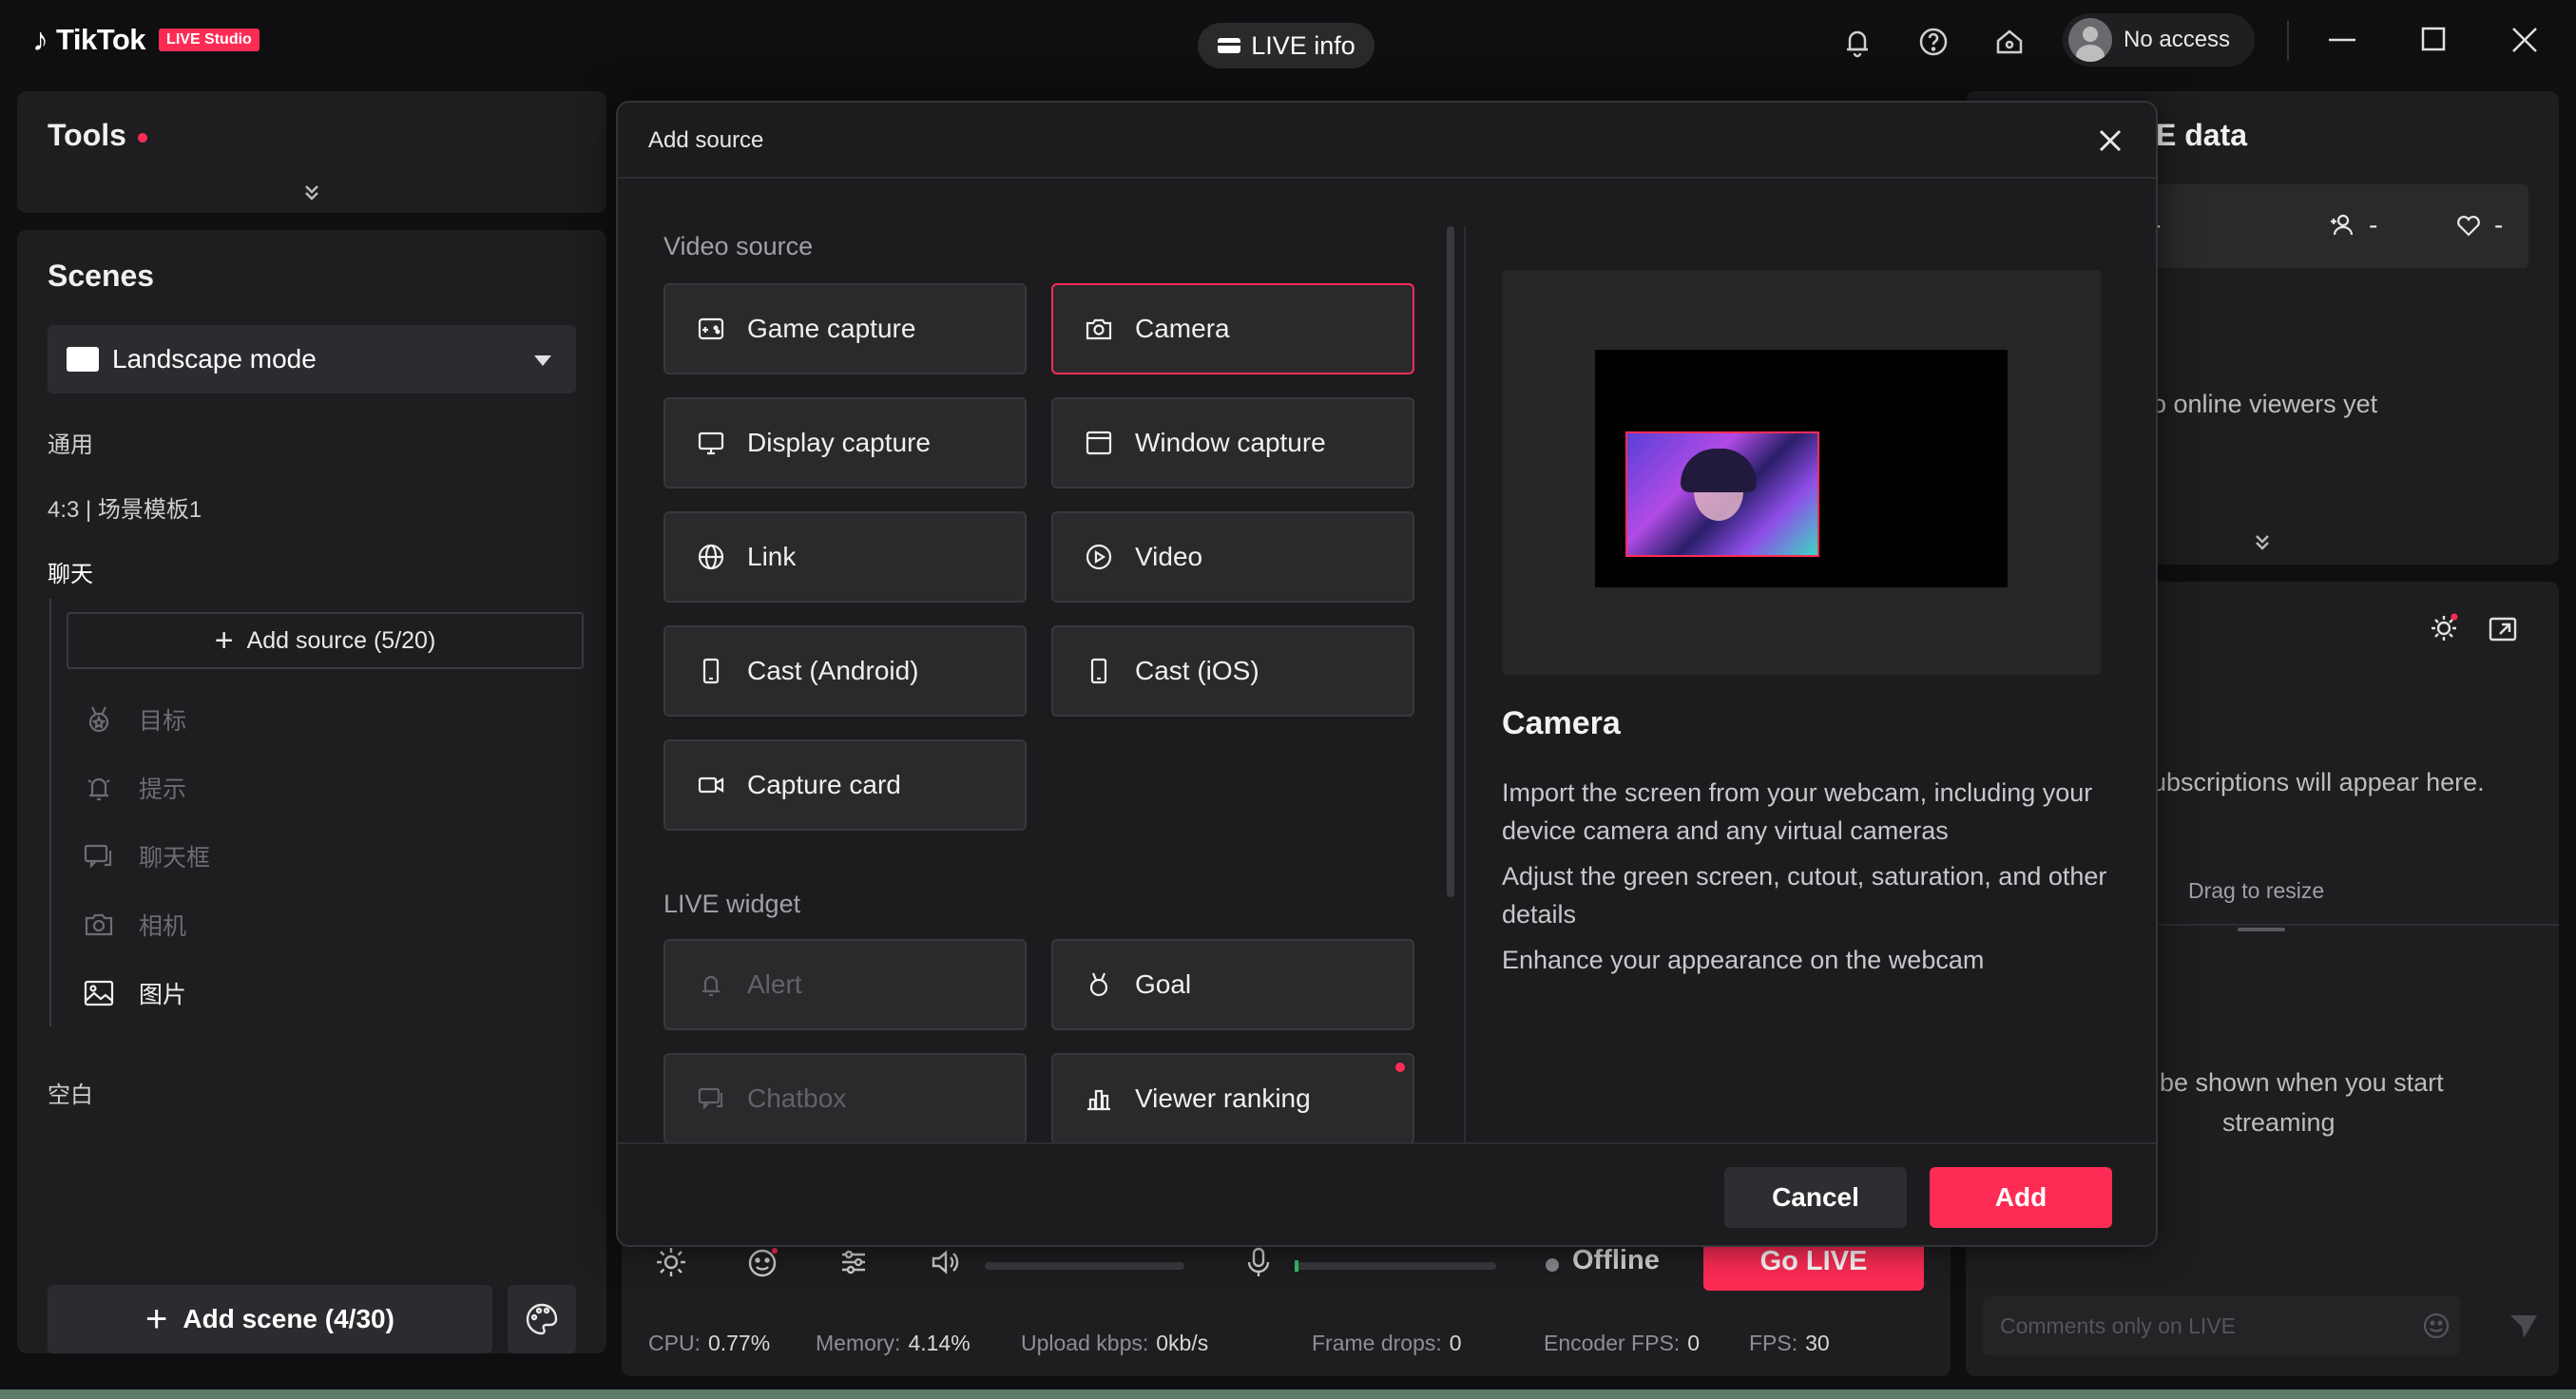  I want to click on live-data-title: E data, so click(2202, 135).